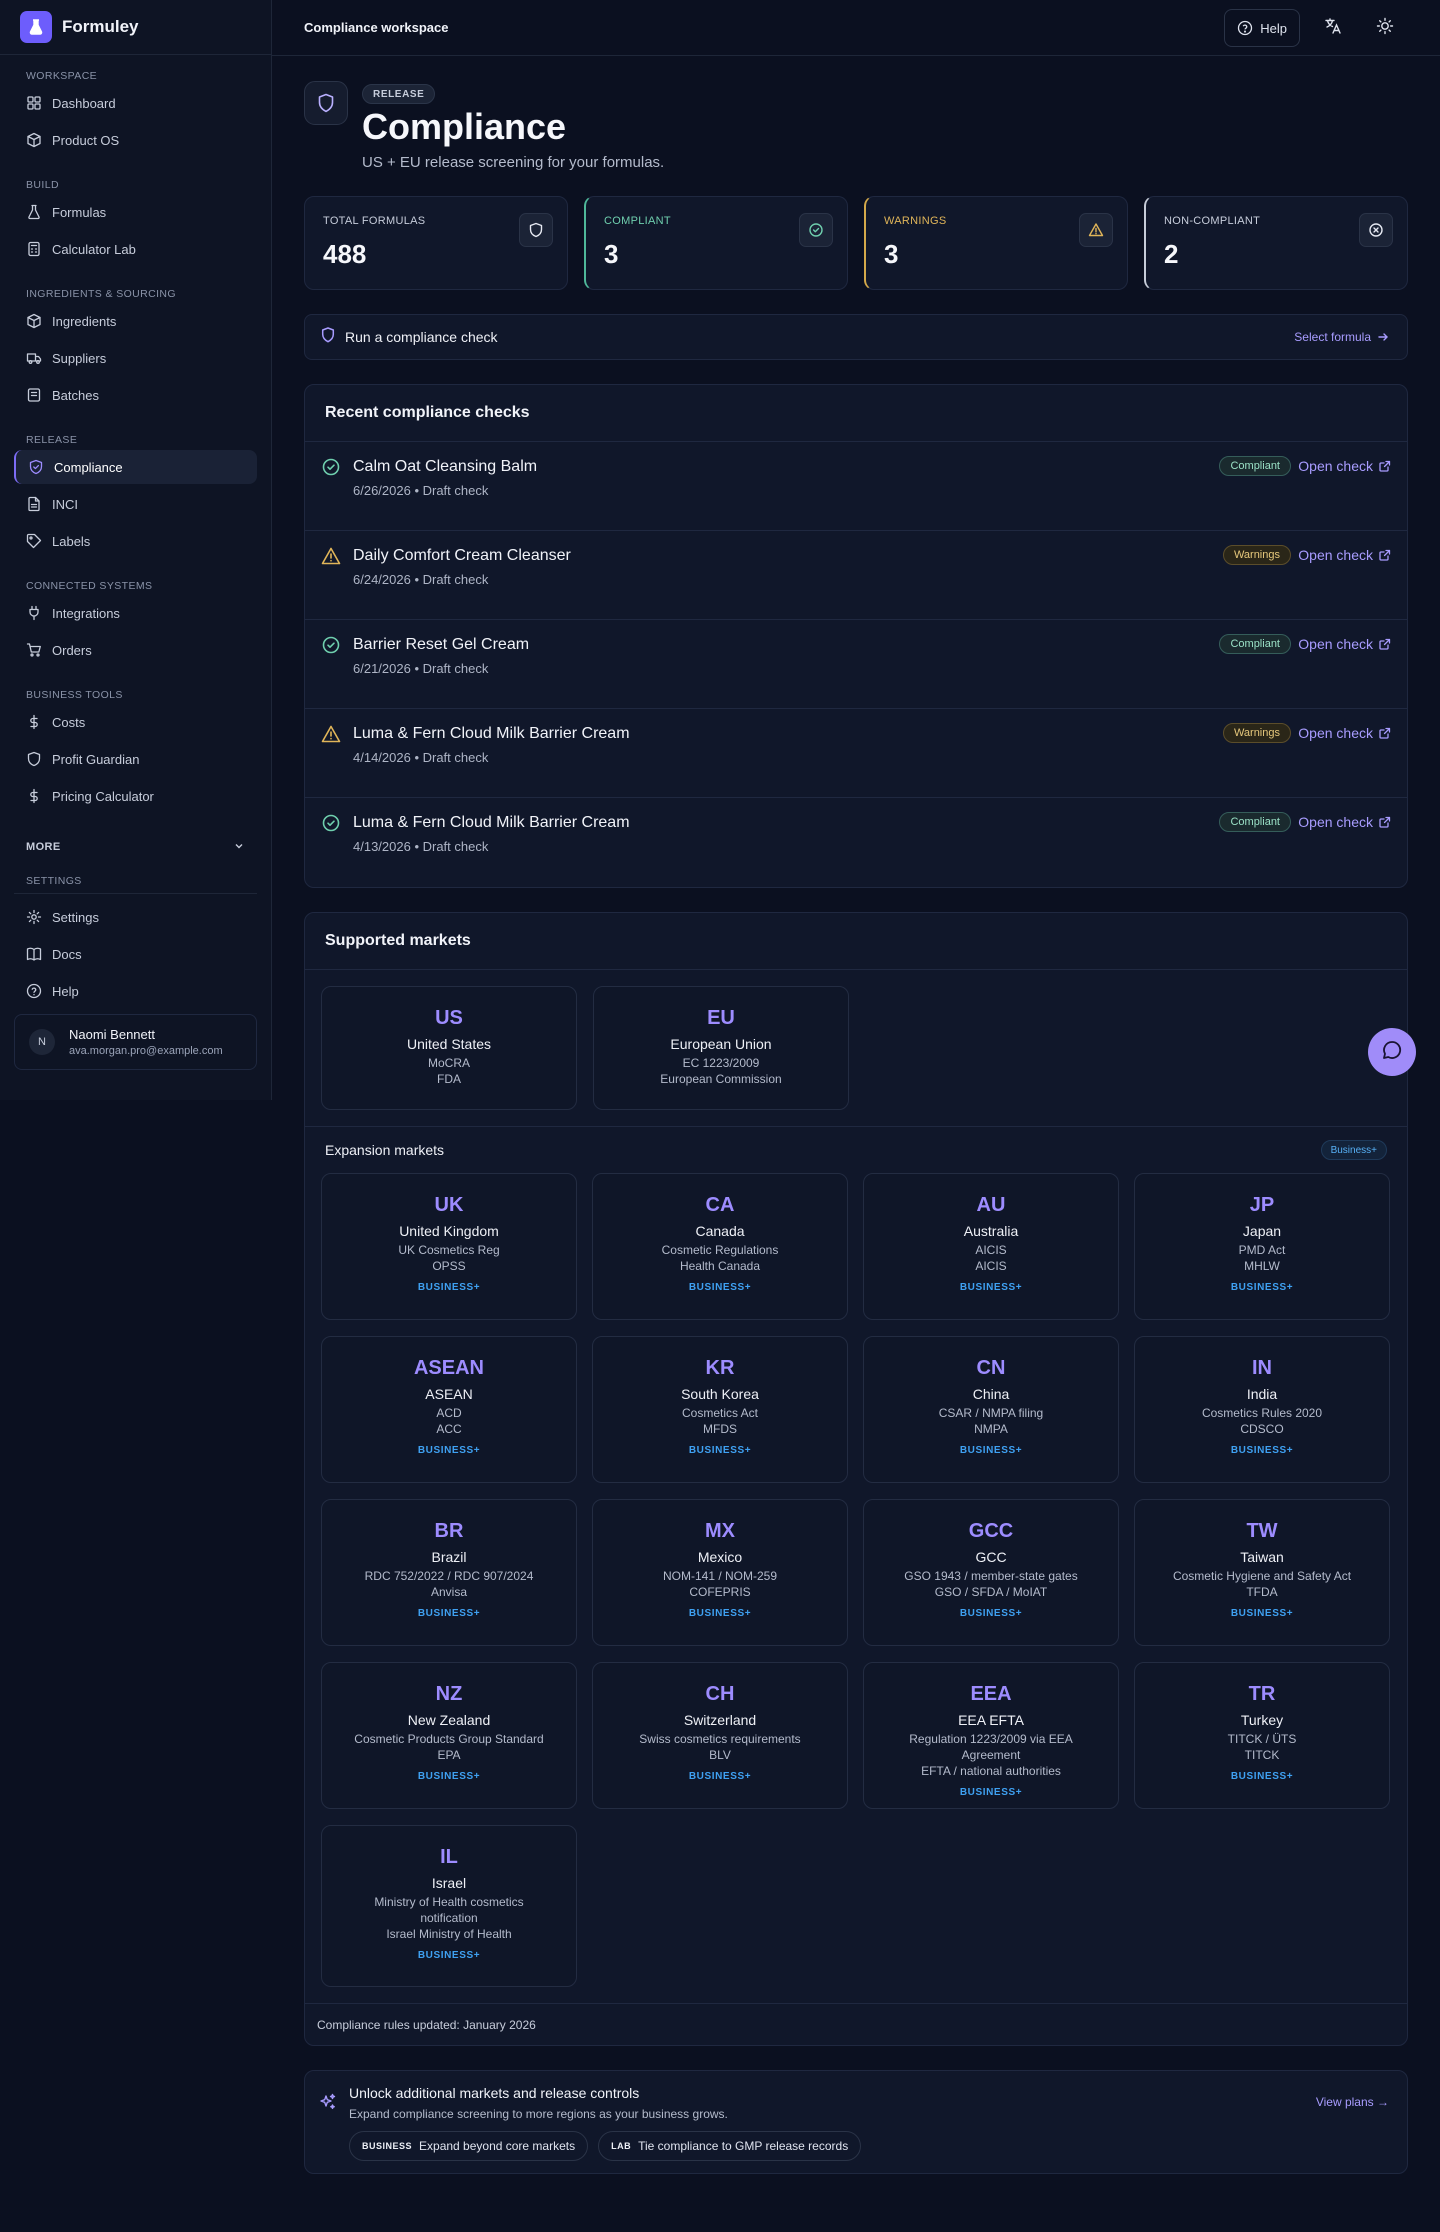  What do you see at coordinates (135, 650) in the screenshot?
I see `sidebar-item-orders: Orders` at bounding box center [135, 650].